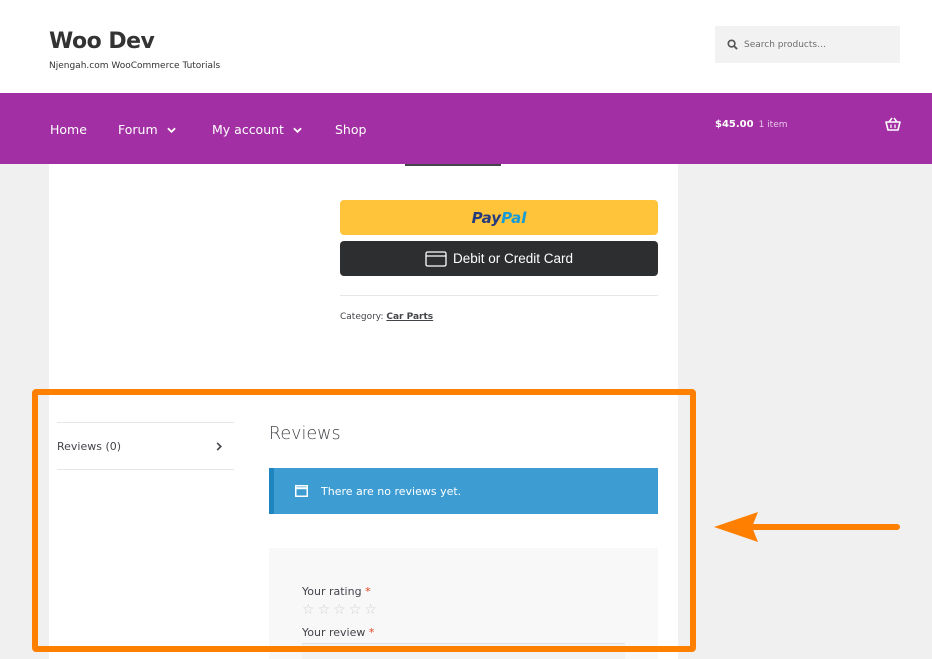 Image resolution: width=932 pixels, height=659 pixels. What do you see at coordinates (391, 491) in the screenshot?
I see `notice-text: There are no reviews yet.` at bounding box center [391, 491].